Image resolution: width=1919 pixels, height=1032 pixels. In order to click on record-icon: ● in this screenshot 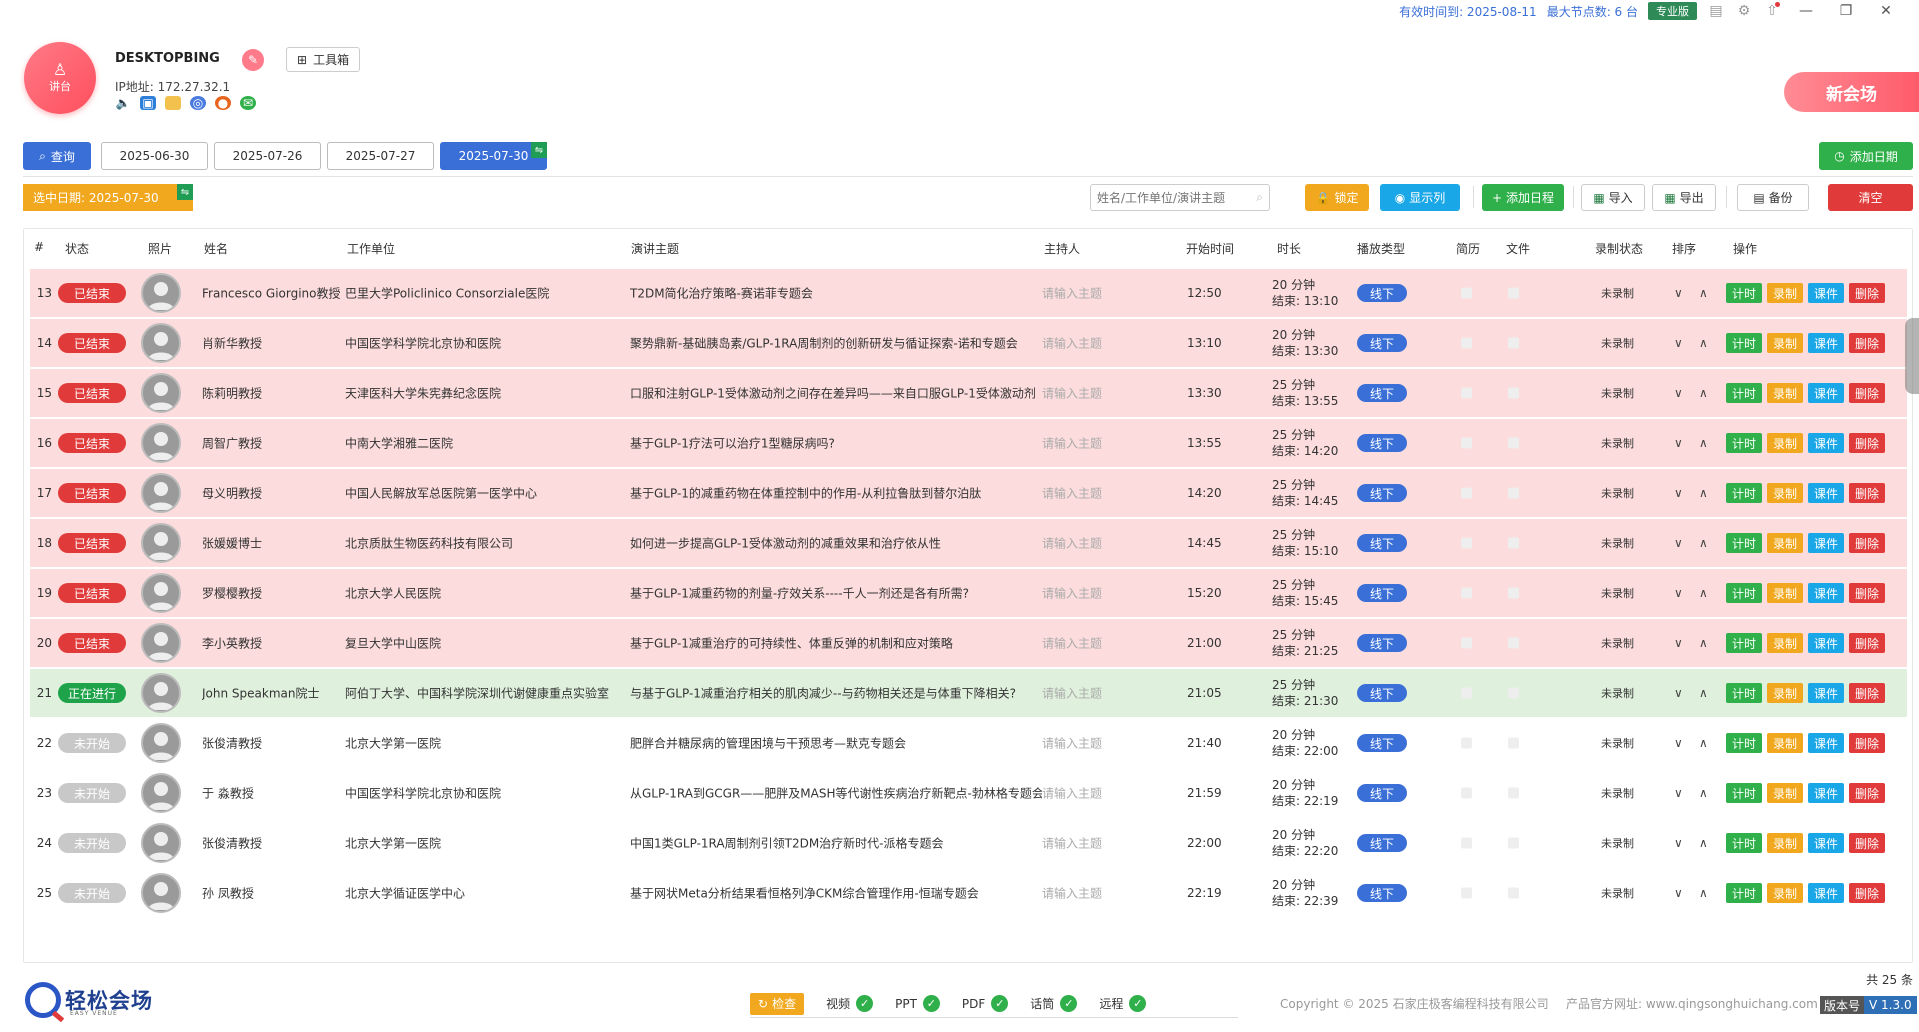, I will do `click(223, 103)`.